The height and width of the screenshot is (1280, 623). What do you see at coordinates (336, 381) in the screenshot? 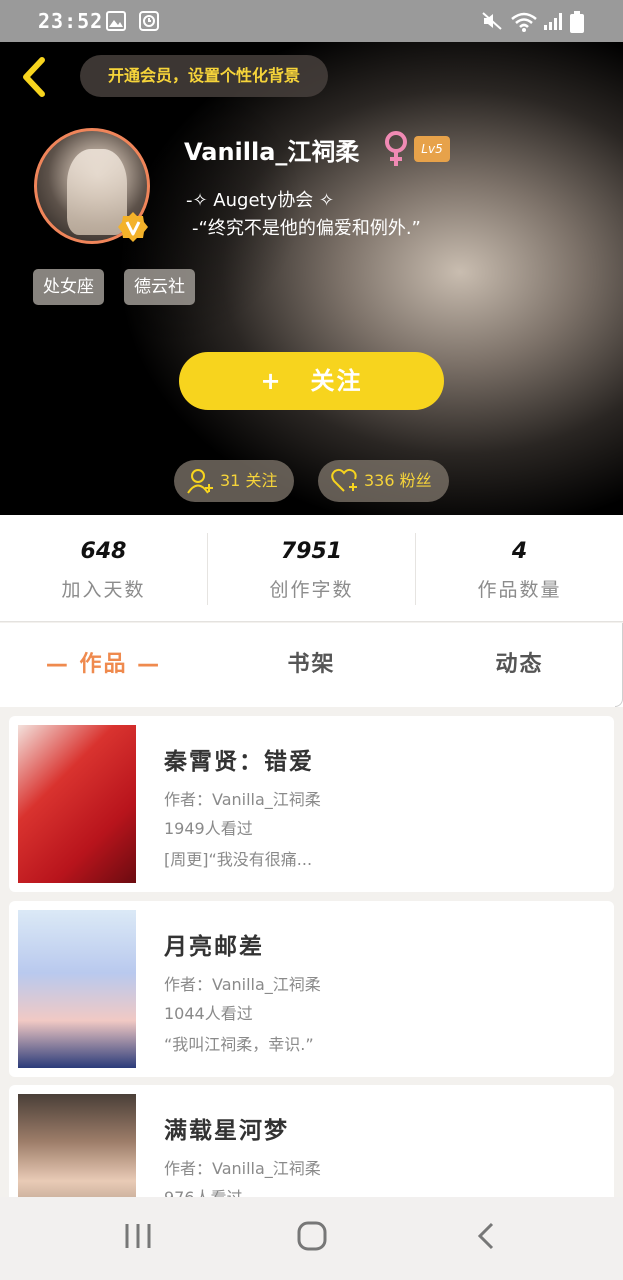
I see `follow-button-label: 关注` at bounding box center [336, 381].